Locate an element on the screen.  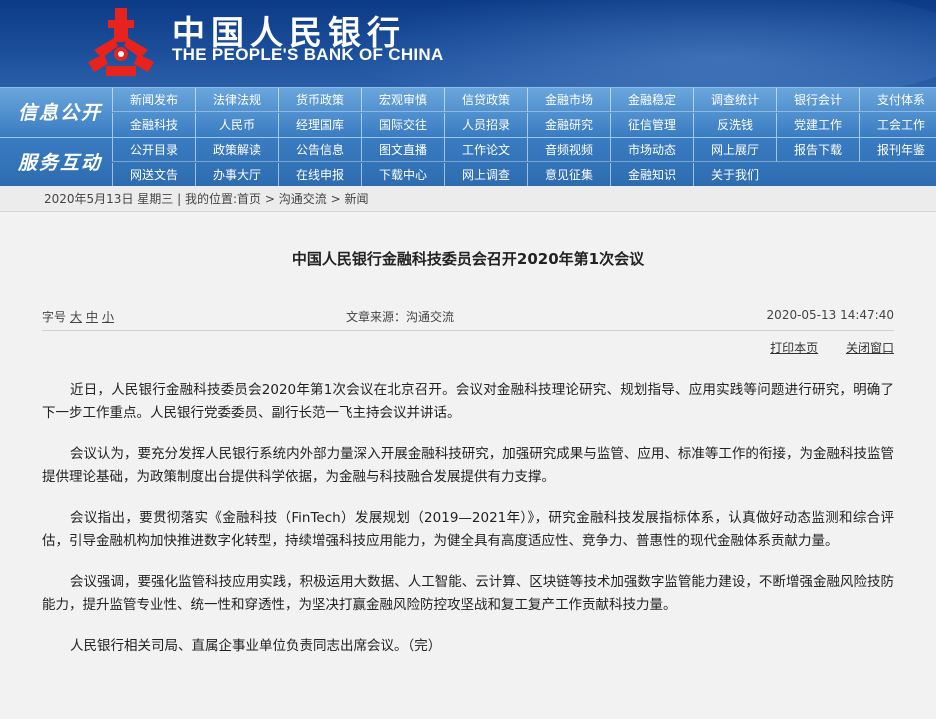
close-window-link: 关闭窗口 is located at coordinates (870, 348).